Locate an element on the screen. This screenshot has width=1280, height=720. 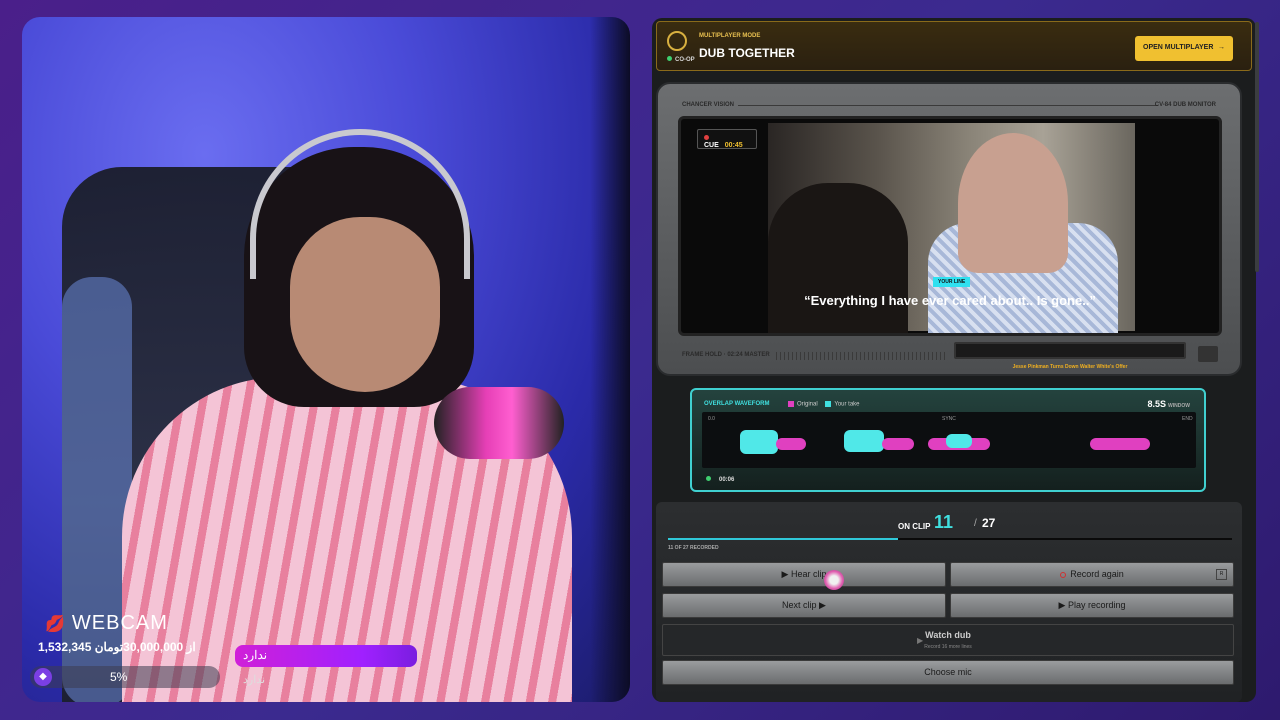
wave-start-label: 0.0 is located at coordinates (711, 419).